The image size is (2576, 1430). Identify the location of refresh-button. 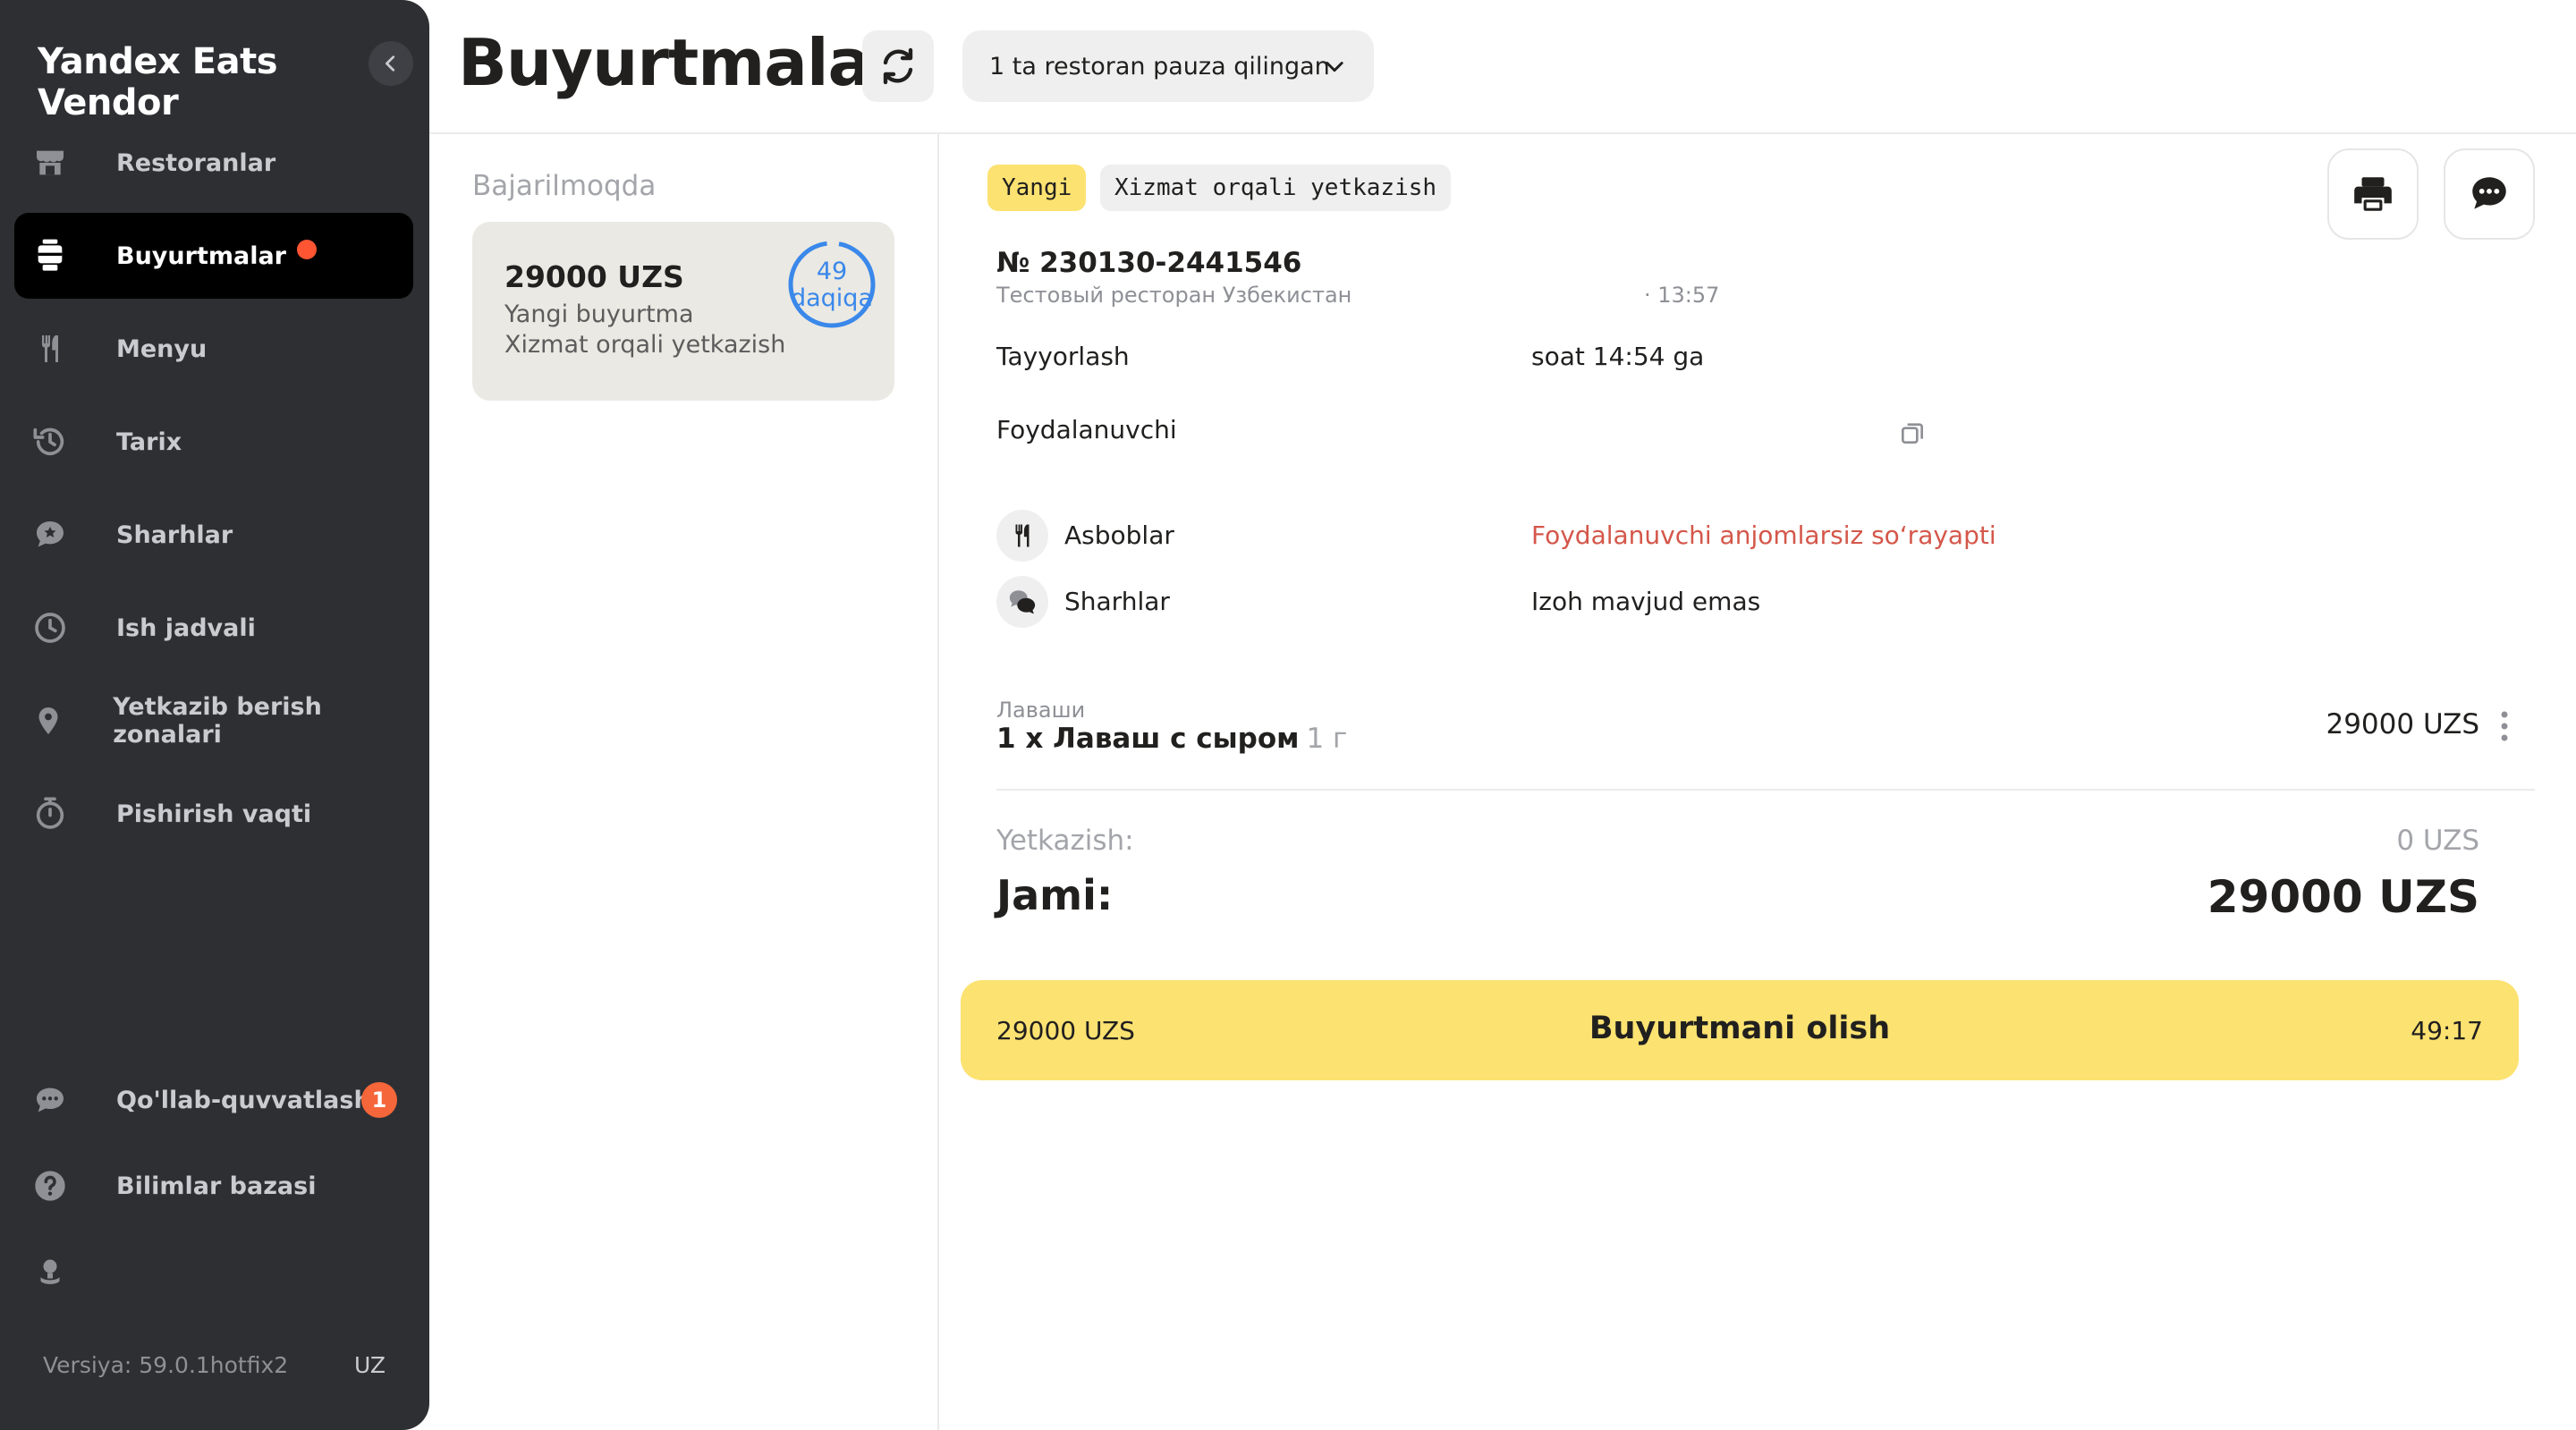
(898, 66).